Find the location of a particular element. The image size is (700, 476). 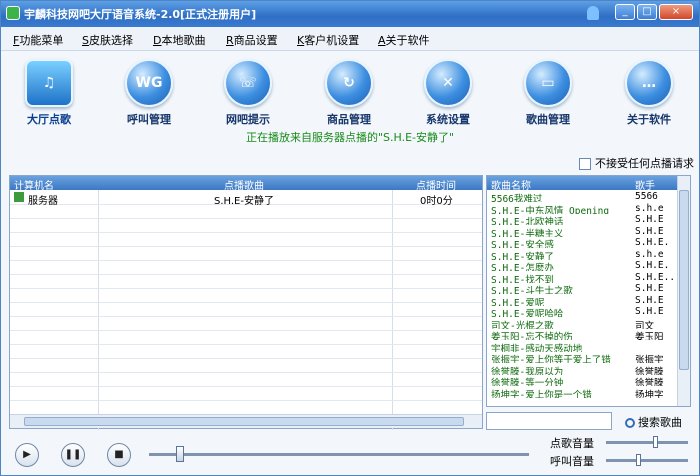

now-playing-status: 正在播放来自服务器点播的"S.H.E-安静了" is located at coordinates (350, 137).